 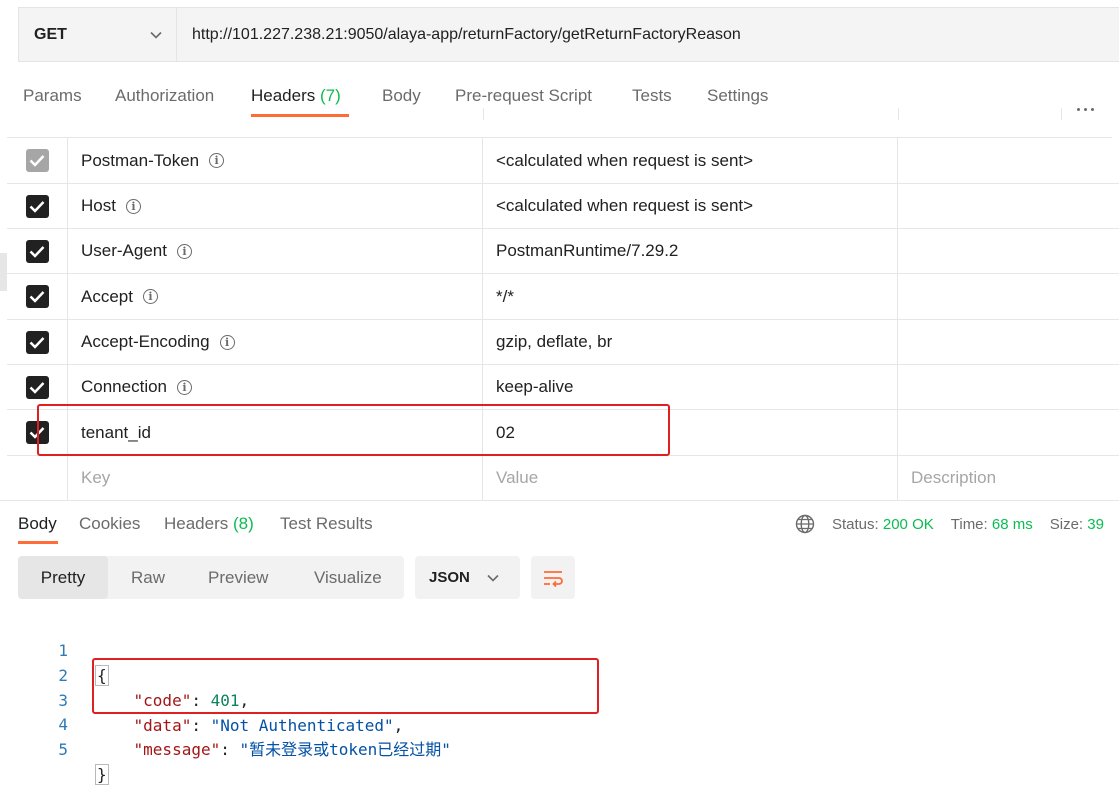 What do you see at coordinates (154, 688) in the screenshot?
I see `code-line: 2 "code": 401,` at bounding box center [154, 688].